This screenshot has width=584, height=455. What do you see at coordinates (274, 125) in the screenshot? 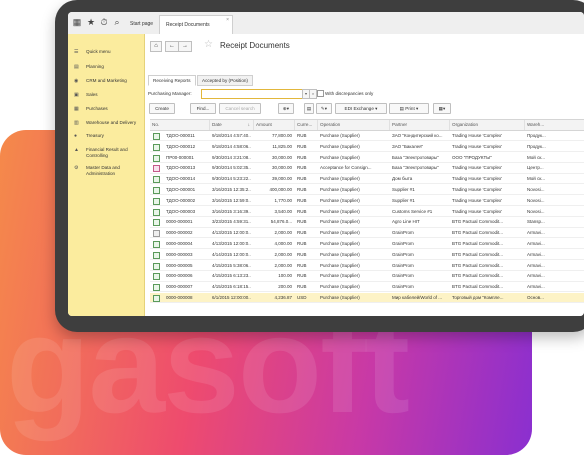
I see `column-header: Amount` at bounding box center [274, 125].